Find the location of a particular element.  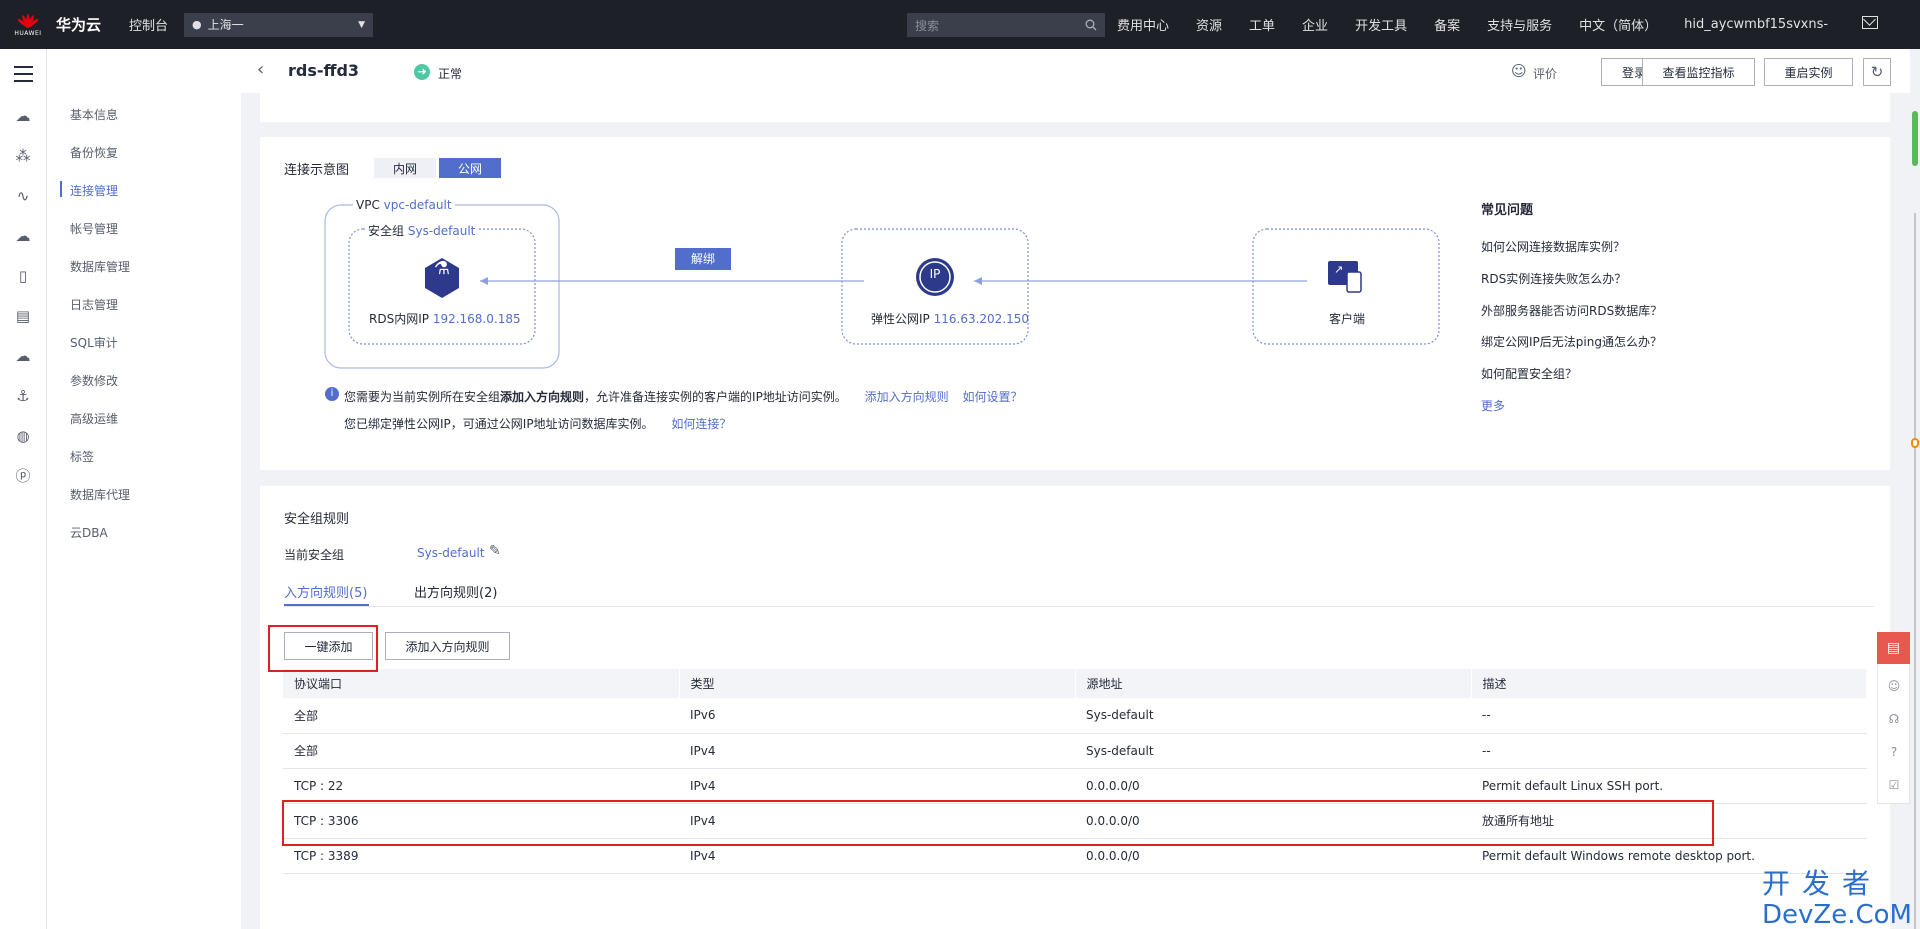

sg-label: 安全组 Sys-default is located at coordinates (422, 230).